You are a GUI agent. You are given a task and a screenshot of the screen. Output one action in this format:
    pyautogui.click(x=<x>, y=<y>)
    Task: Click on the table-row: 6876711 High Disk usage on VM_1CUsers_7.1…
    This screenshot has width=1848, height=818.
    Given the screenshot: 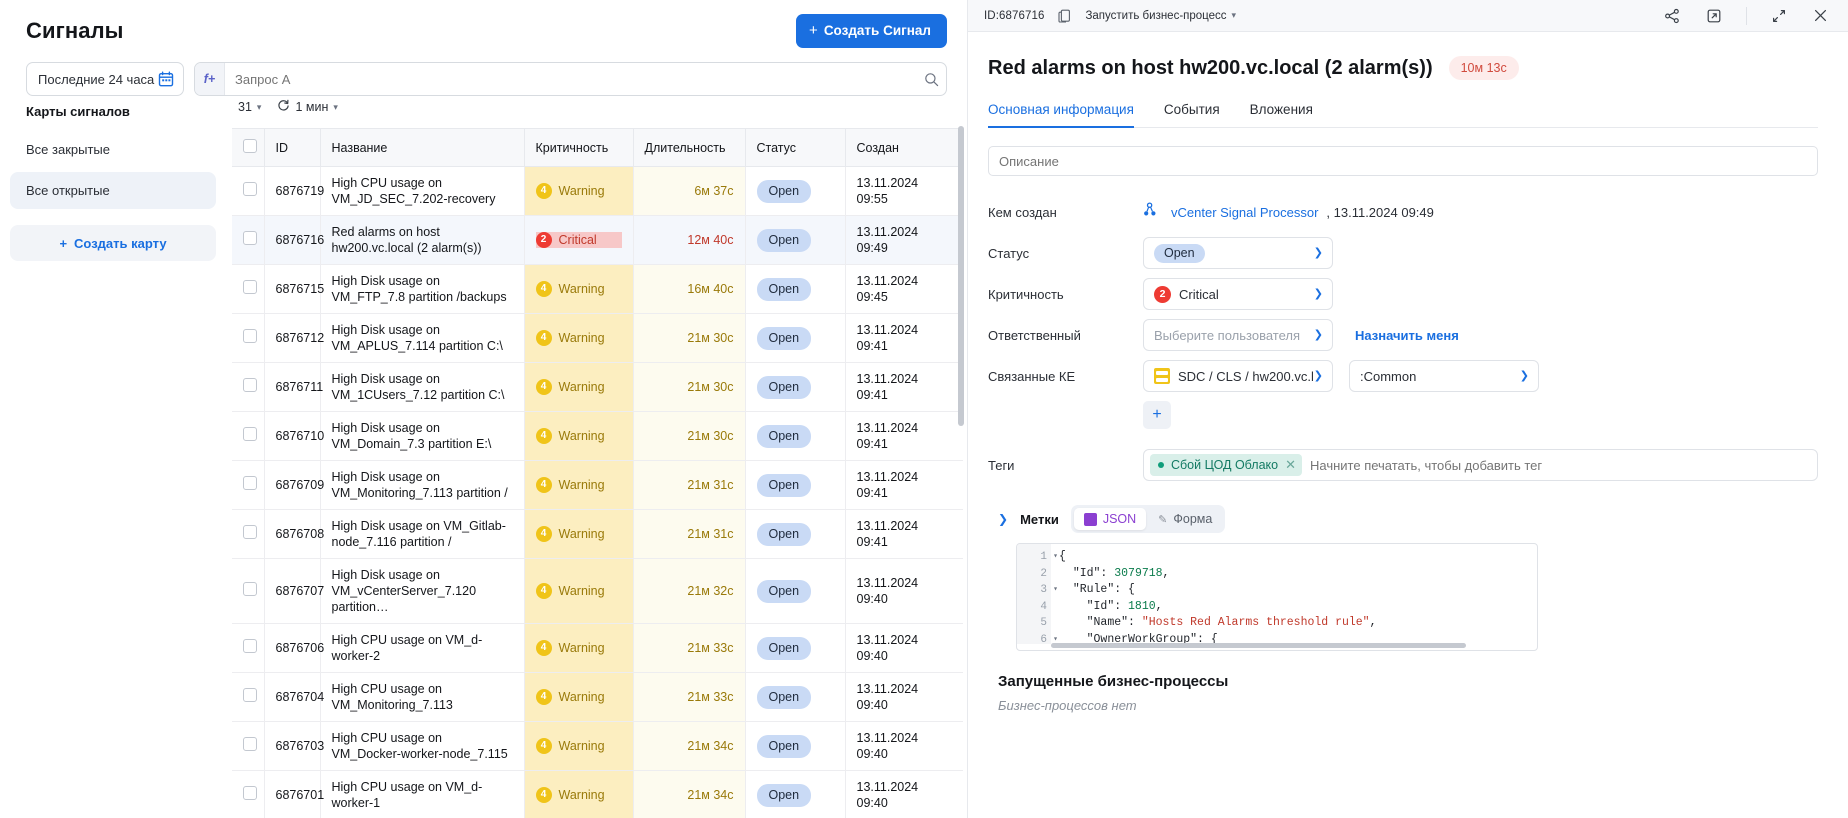 What is the action you would take?
    pyautogui.click(x=597, y=387)
    